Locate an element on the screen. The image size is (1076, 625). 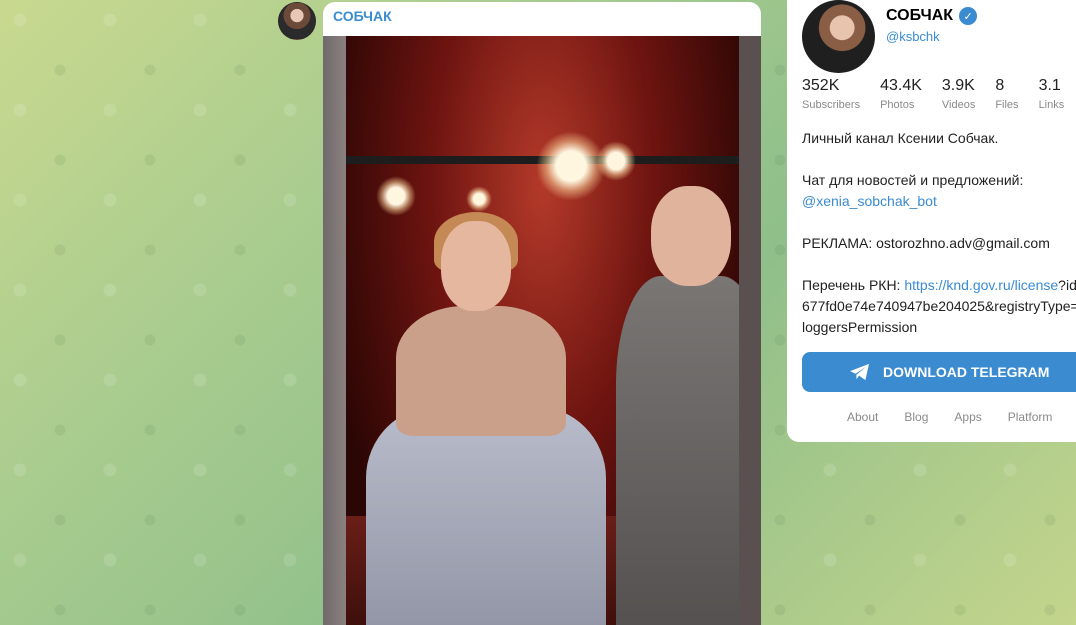
man-head is located at coordinates (691, 236).